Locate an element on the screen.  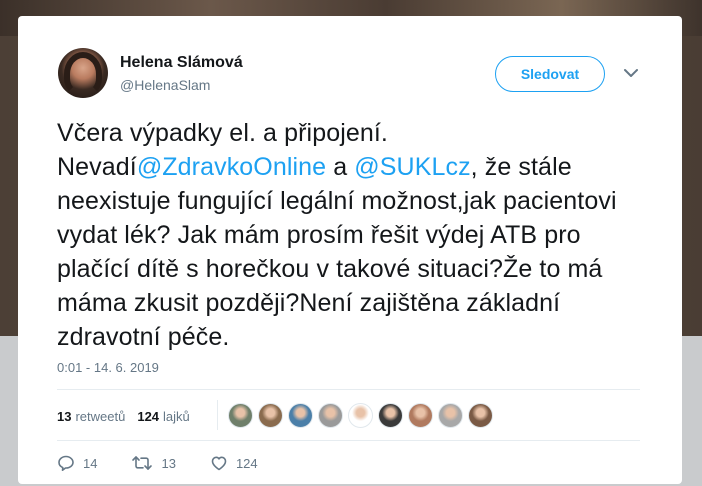
author-avatar is located at coordinates (83, 73).